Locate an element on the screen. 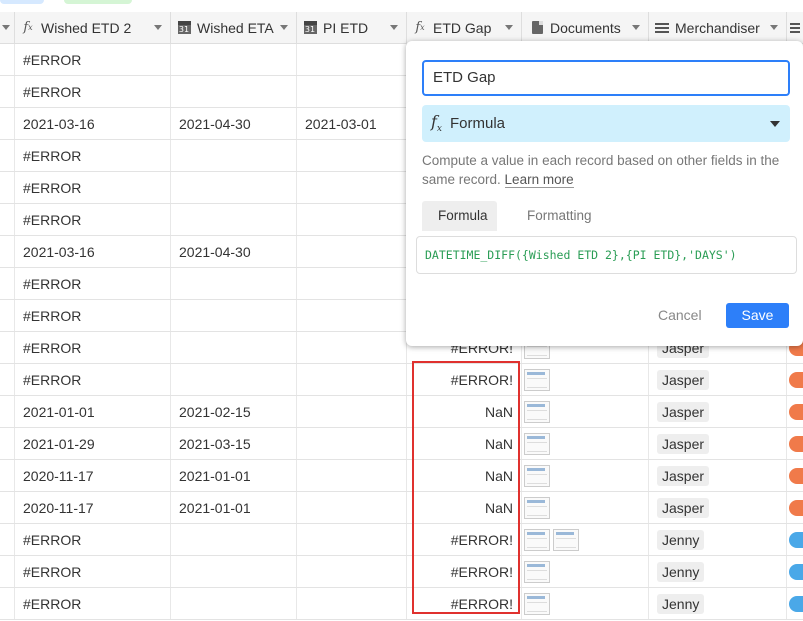  table-row: 2021-01-29 2021-03-15 NaN Jasper is located at coordinates (401, 444).